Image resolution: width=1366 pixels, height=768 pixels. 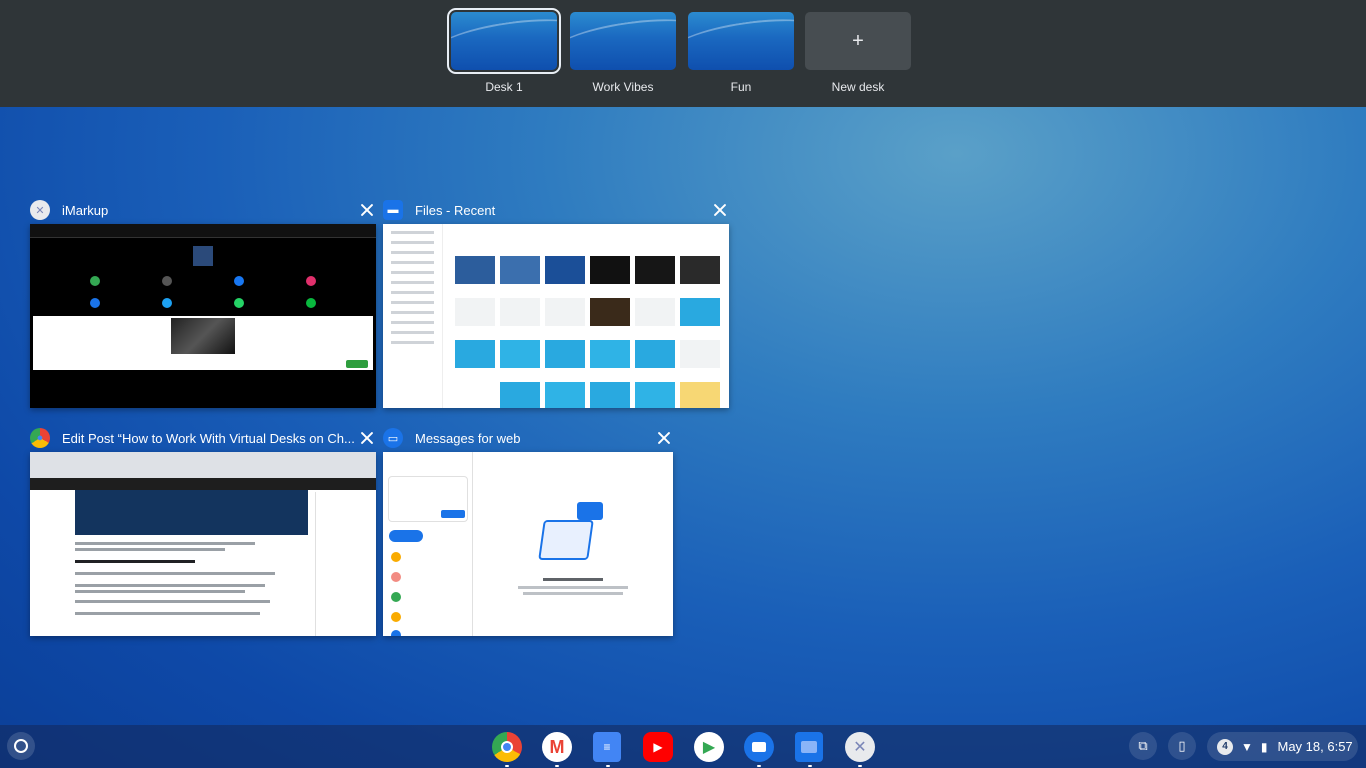 I want to click on plus-icon: +, so click(x=858, y=41).